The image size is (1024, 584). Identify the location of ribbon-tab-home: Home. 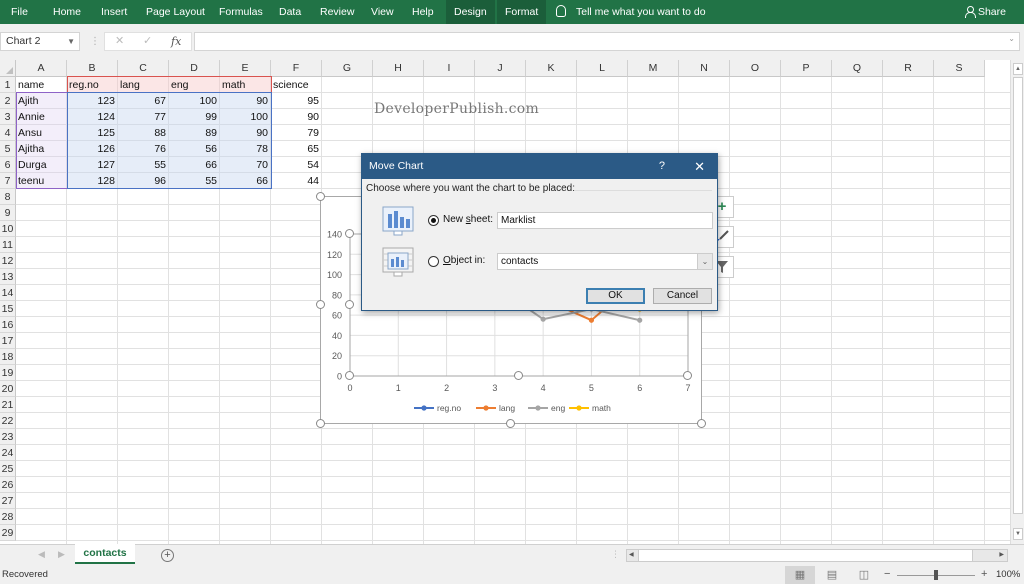
(67, 12).